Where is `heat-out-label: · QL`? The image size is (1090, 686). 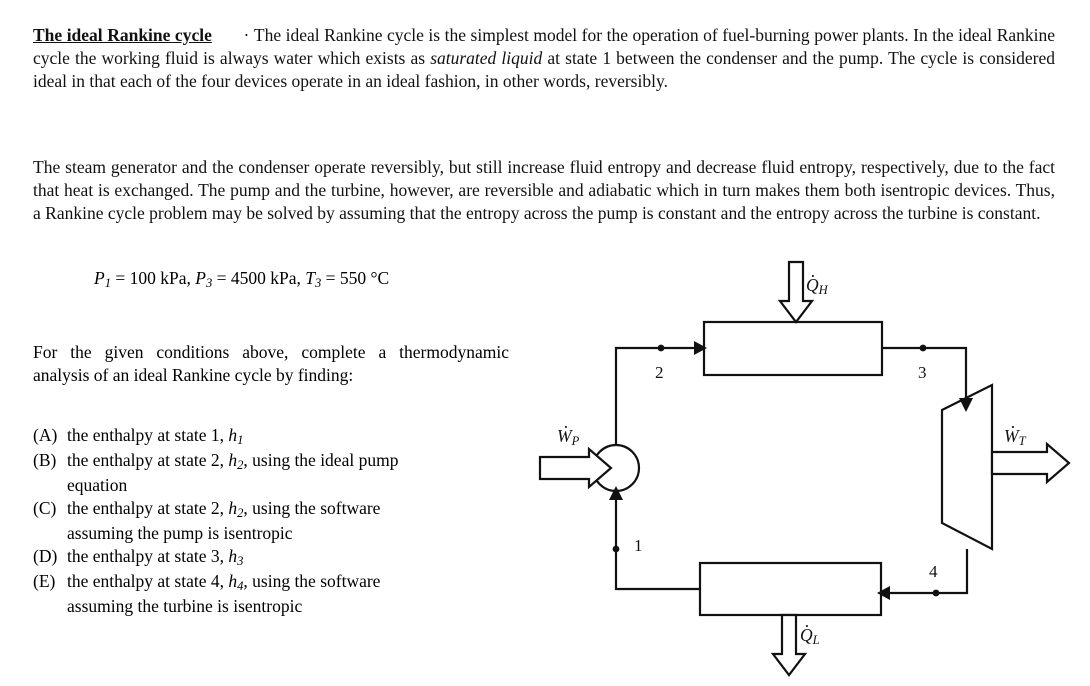 heat-out-label: · QL is located at coordinates (810, 632).